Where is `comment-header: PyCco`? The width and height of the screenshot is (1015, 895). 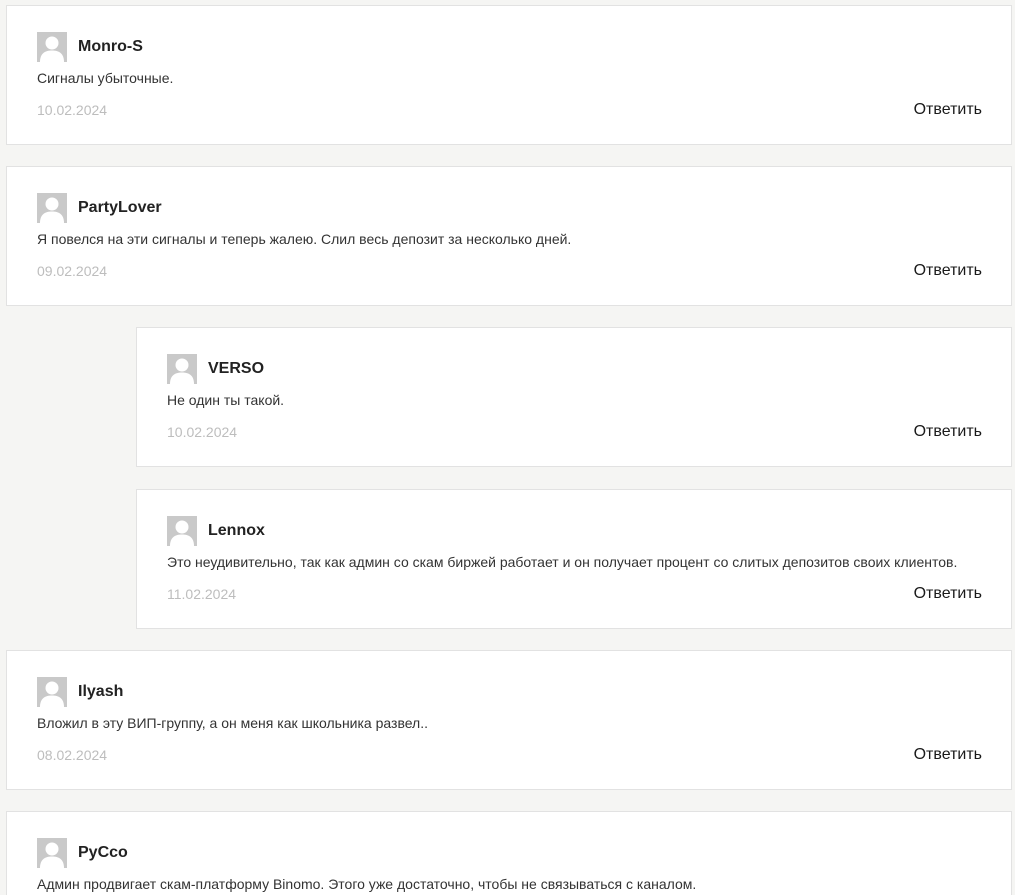
comment-header: PyCco is located at coordinates (82, 853).